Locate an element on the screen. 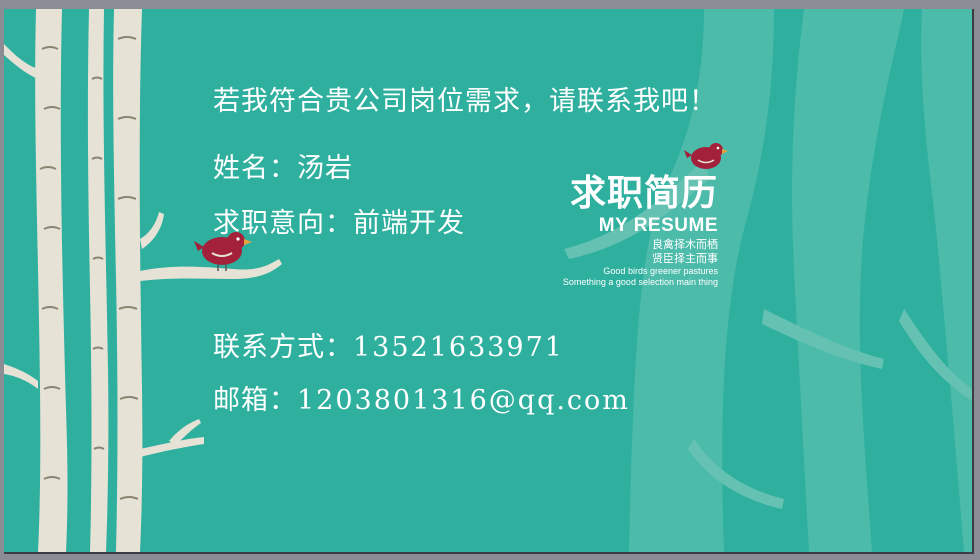  email-label: 邮箱： is located at coordinates (255, 400).